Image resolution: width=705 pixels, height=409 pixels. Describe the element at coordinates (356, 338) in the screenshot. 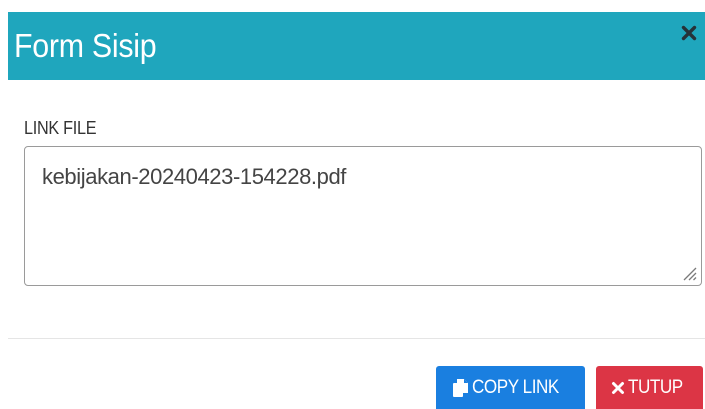

I see `footer-divider` at that location.